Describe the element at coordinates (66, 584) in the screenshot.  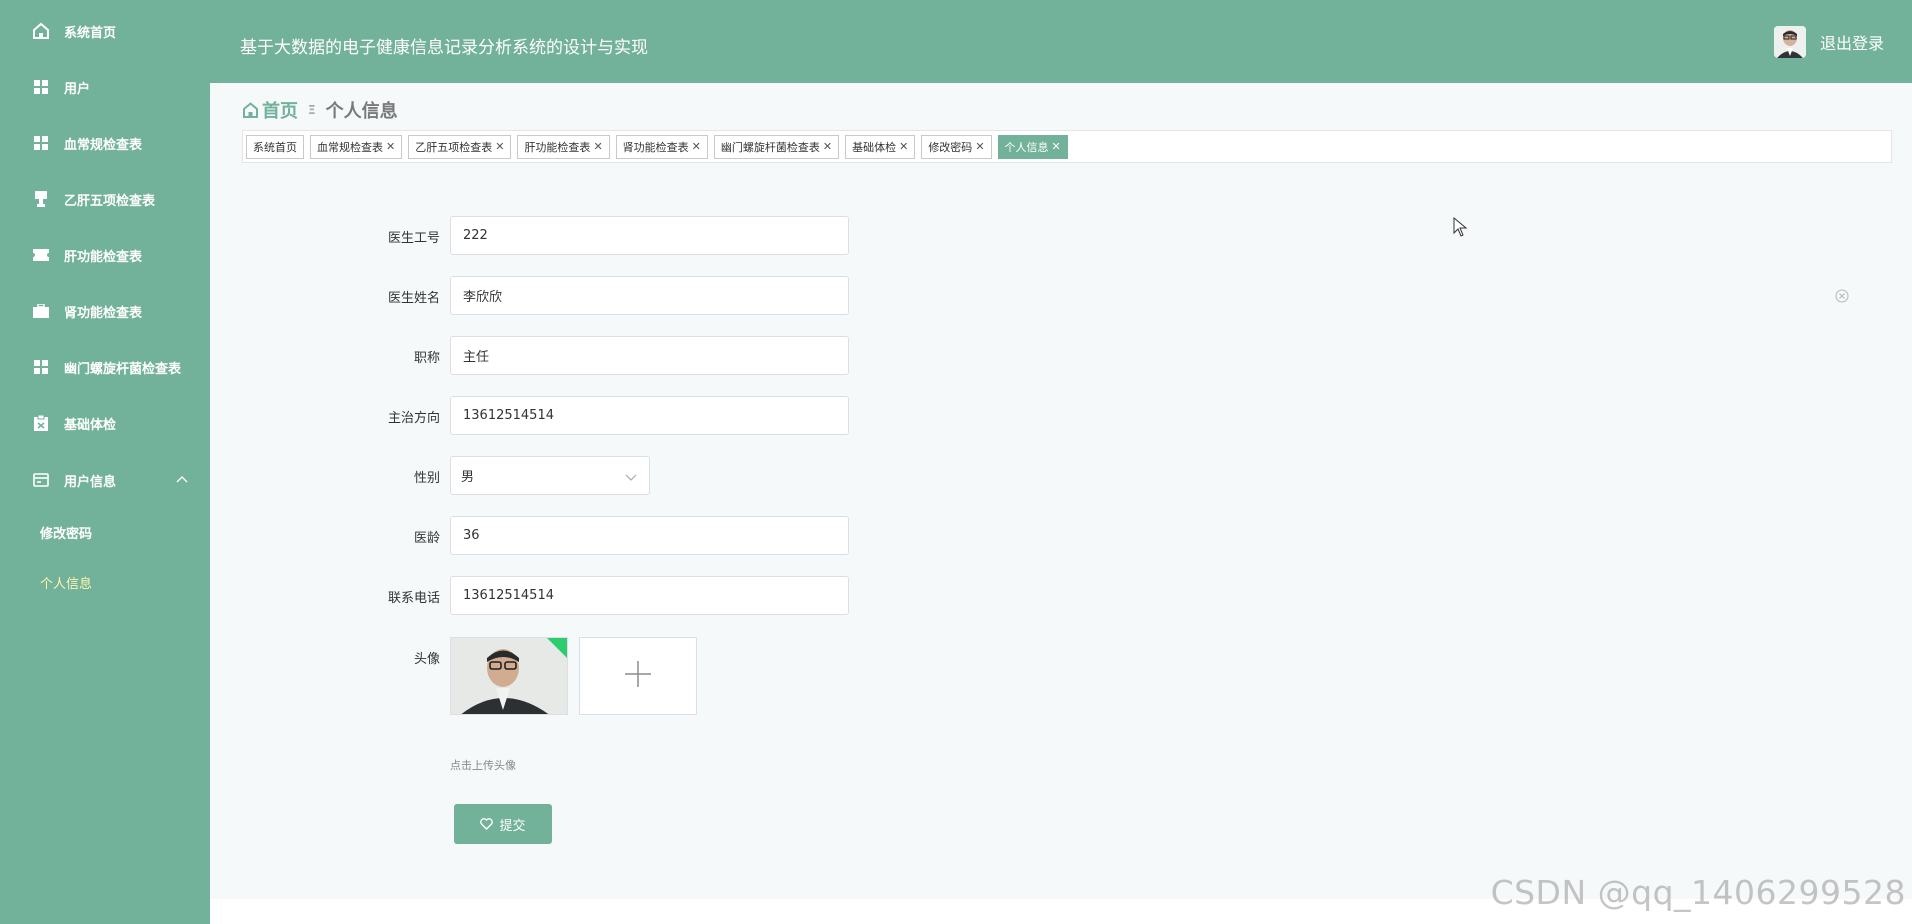
I see `sidebar-subitem-label: 个人信息` at that location.